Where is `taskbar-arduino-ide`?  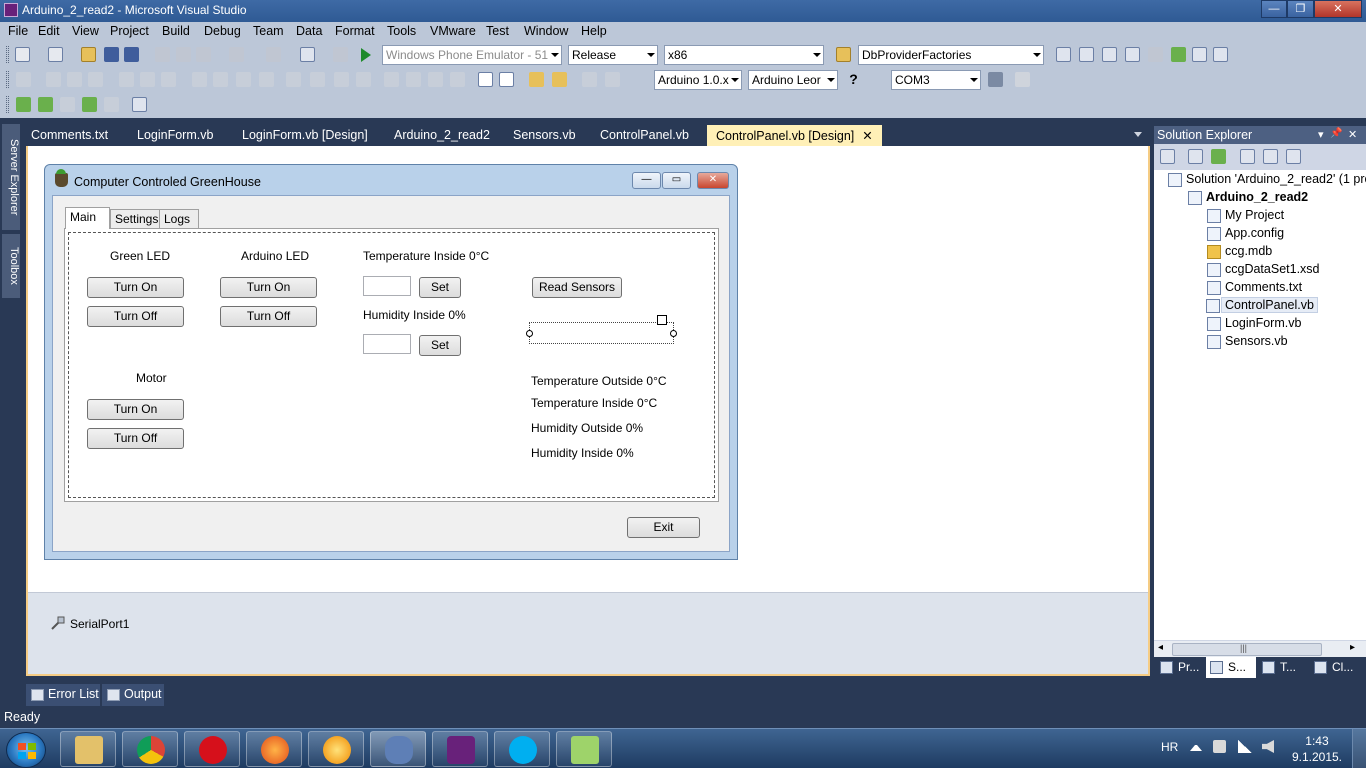
taskbar-arduino-ide is located at coordinates (398, 749).